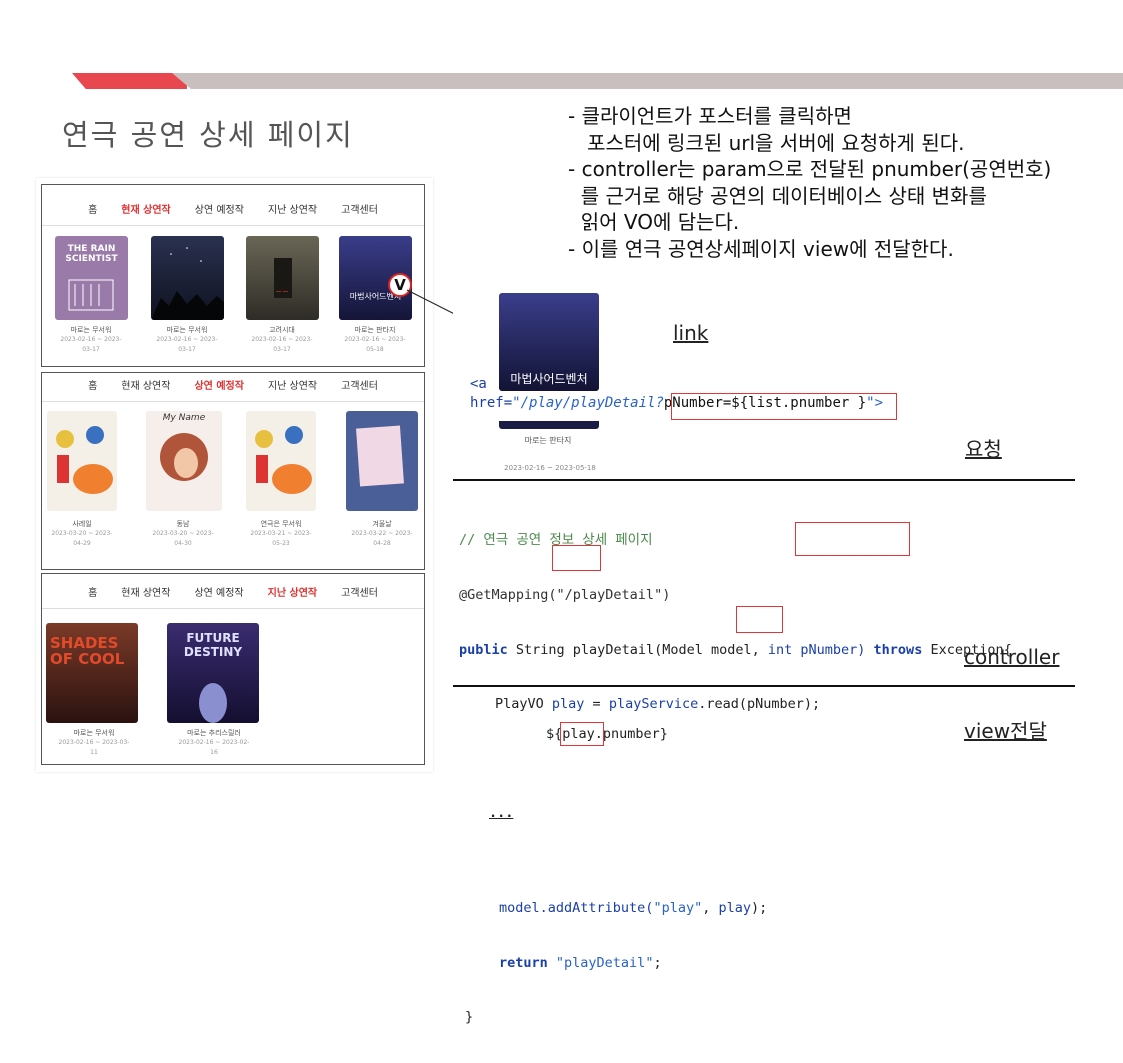 This screenshot has height=1063, width=1123. Describe the element at coordinates (637, 649) in the screenshot. I see `code-text: String playDetail(Model model,` at that location.